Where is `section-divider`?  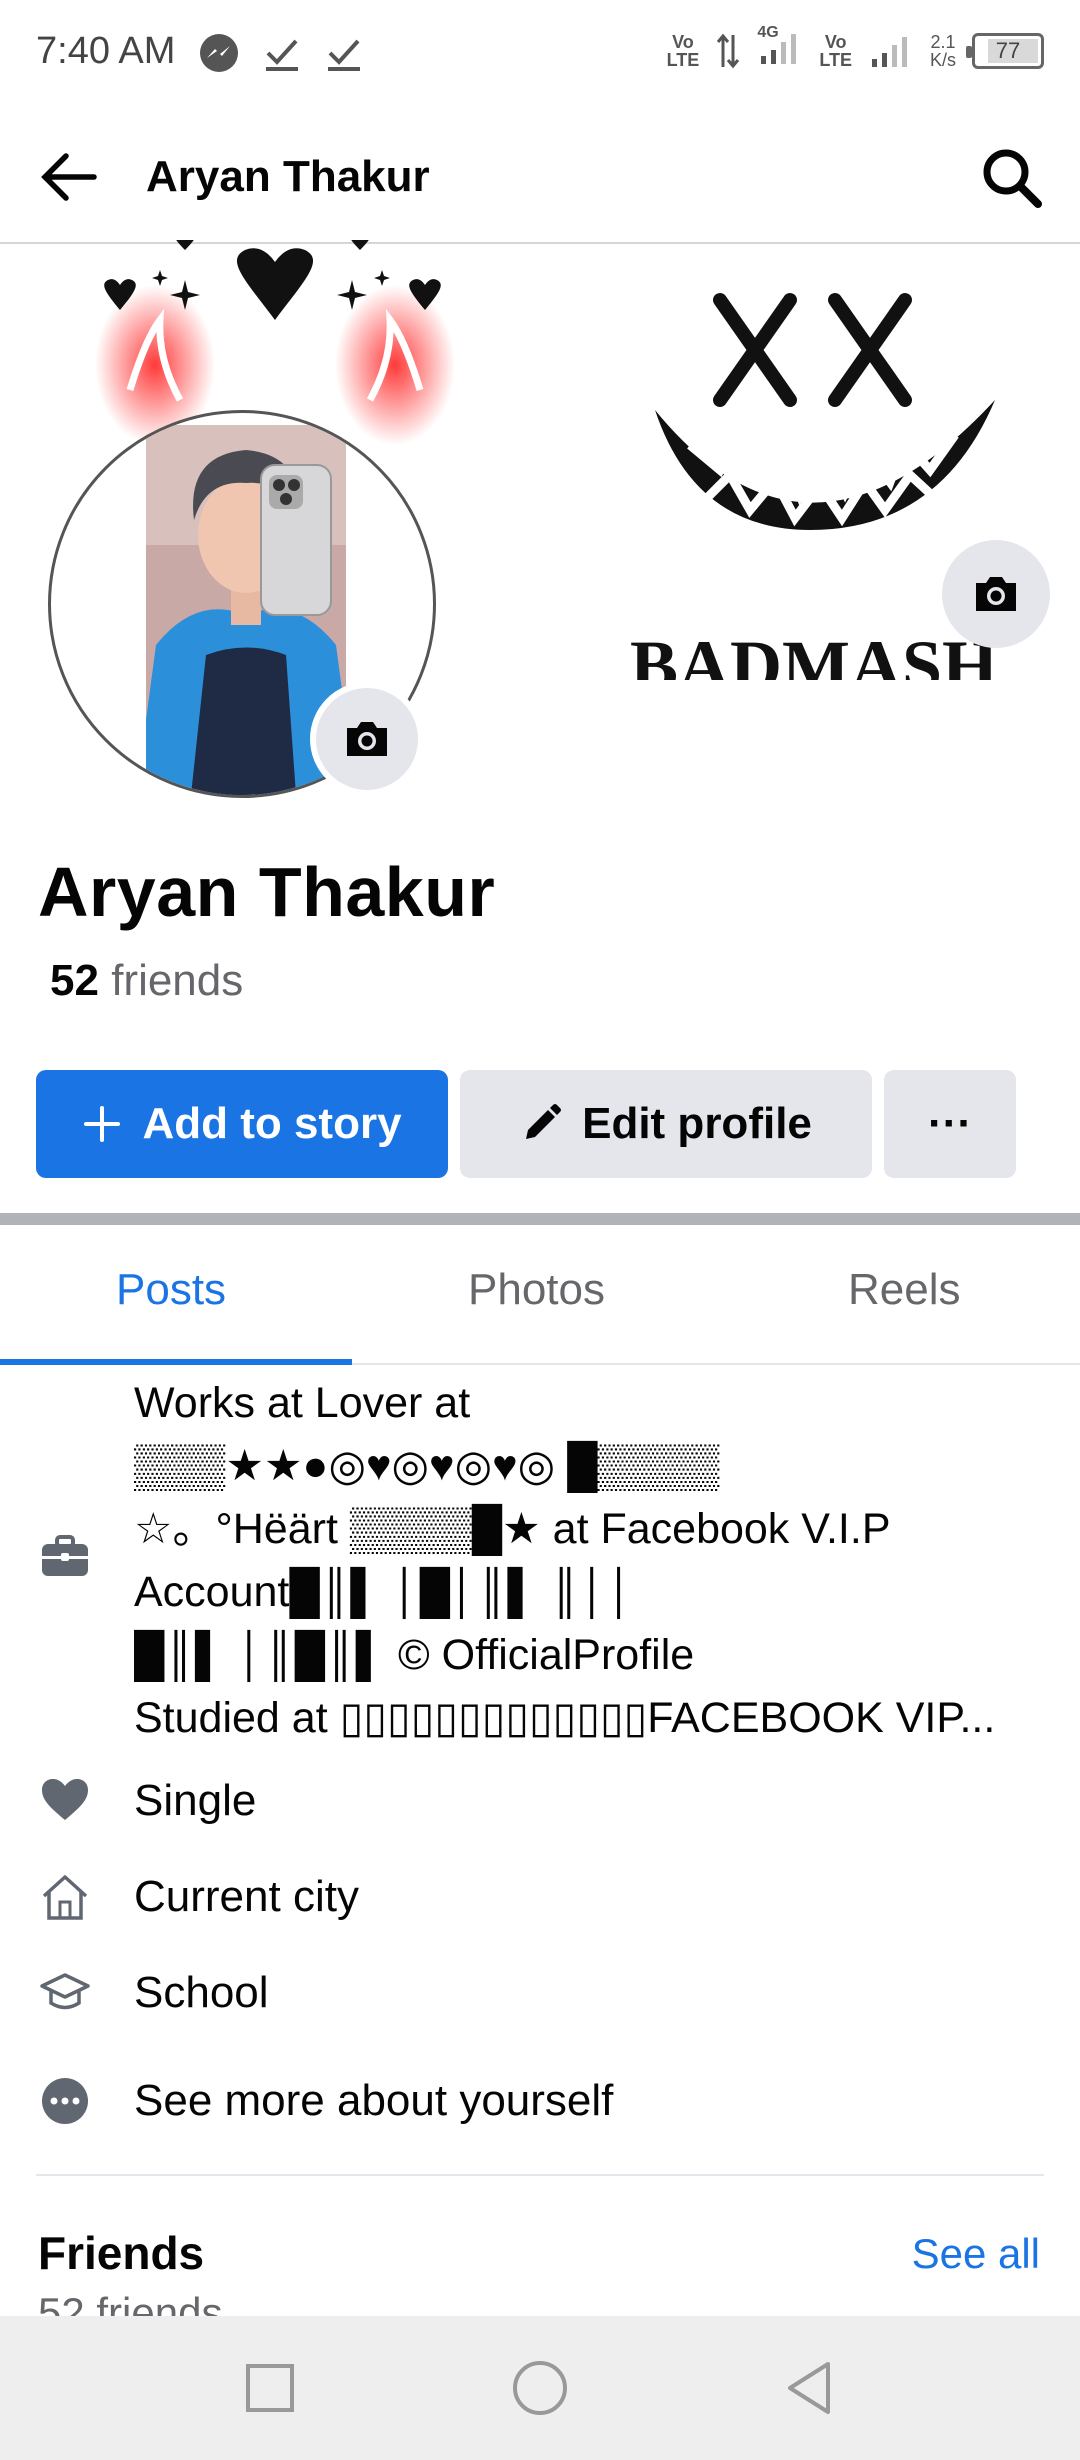
section-divider is located at coordinates (540, 1219).